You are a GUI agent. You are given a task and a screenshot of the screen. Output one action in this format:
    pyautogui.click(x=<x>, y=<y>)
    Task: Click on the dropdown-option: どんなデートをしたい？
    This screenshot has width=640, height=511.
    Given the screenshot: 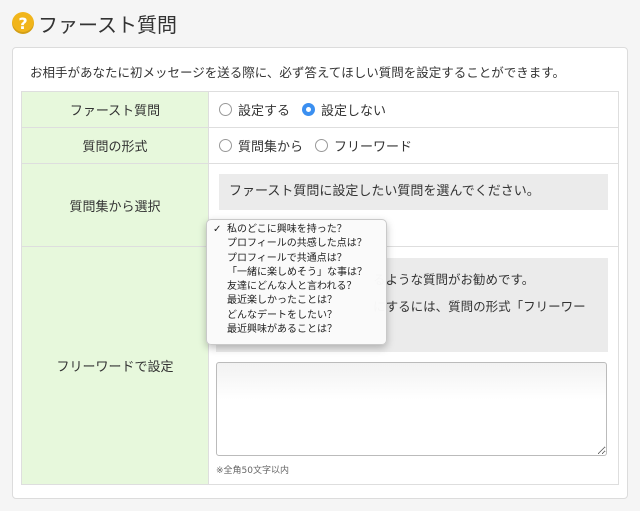 What is the action you would take?
    pyautogui.click(x=296, y=316)
    